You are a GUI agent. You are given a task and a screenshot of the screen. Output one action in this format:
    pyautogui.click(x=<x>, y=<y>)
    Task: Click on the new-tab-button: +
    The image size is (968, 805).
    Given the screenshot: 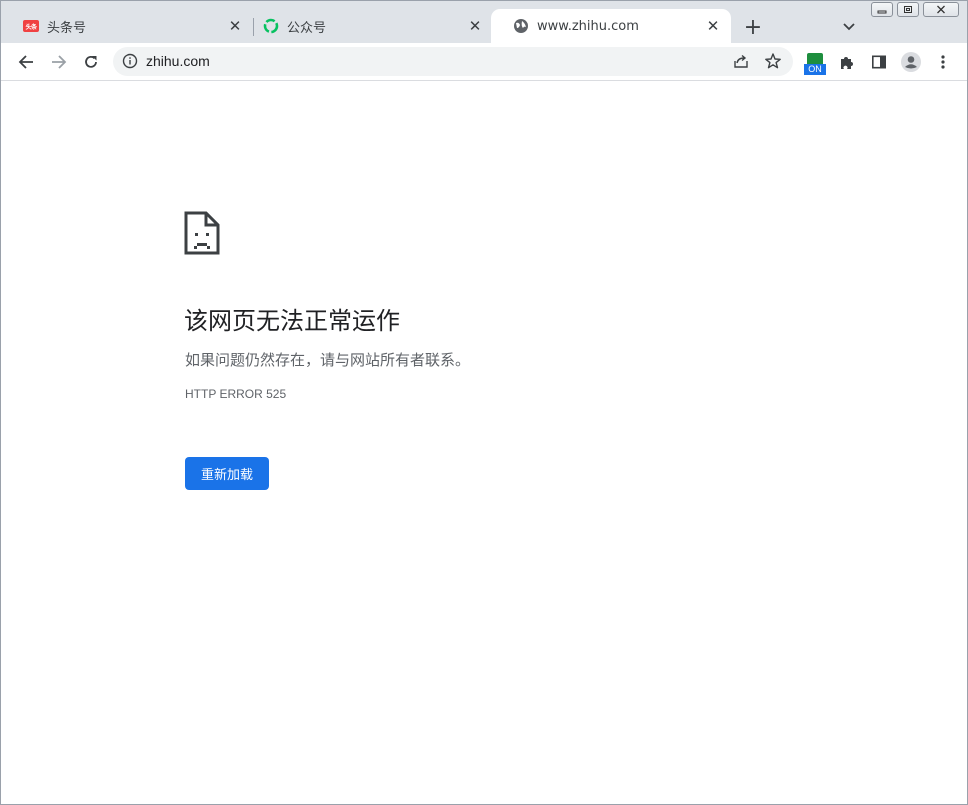 What is the action you would take?
    pyautogui.click(x=753, y=27)
    